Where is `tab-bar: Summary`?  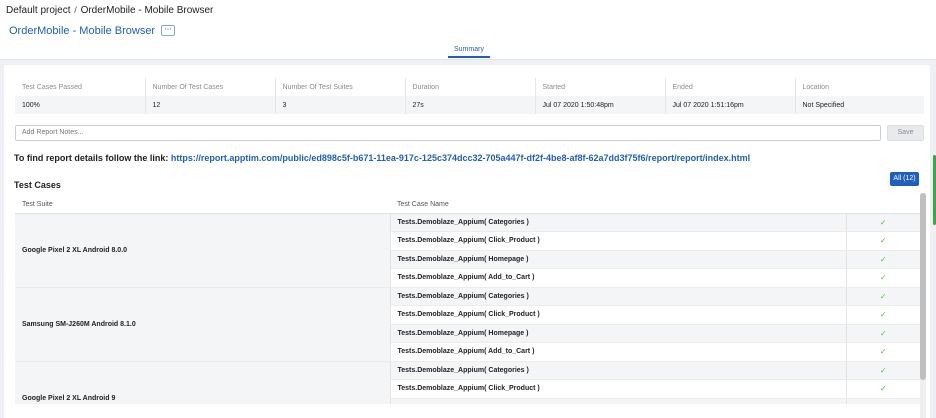
tab-bar: Summary is located at coordinates (468, 52).